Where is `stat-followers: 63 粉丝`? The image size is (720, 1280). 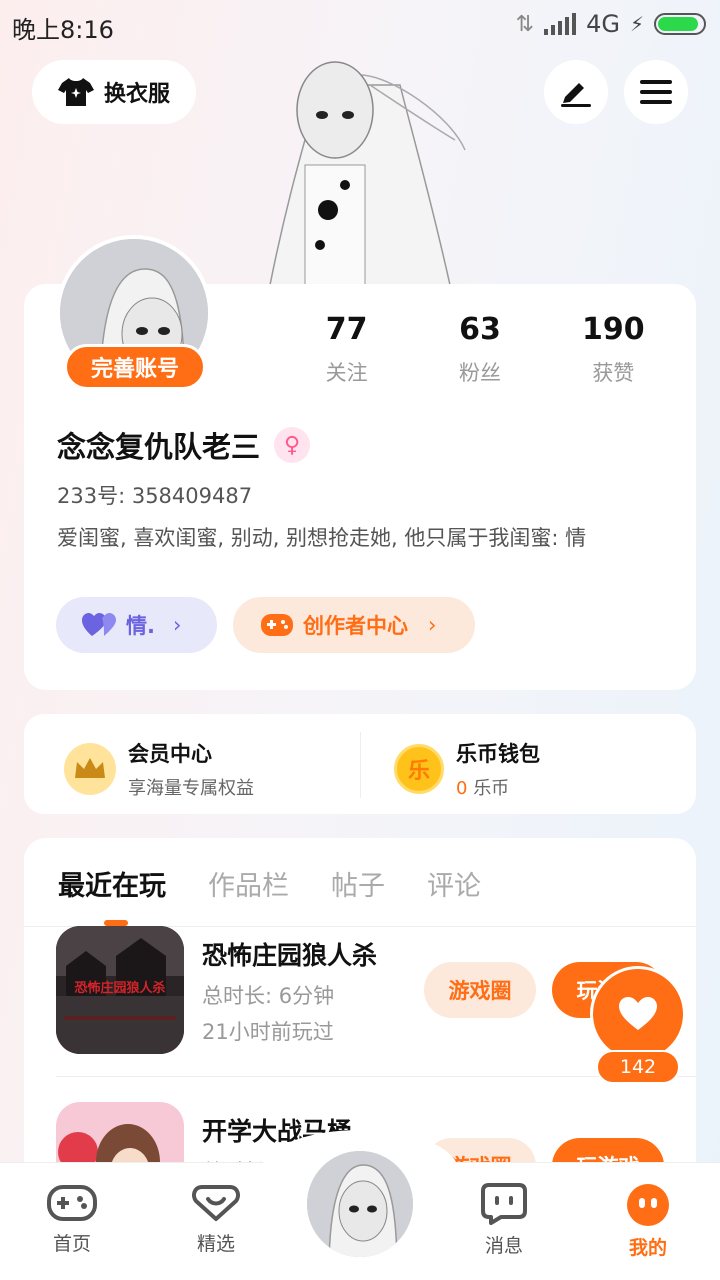 stat-followers: 63 粉丝 is located at coordinates (479, 349).